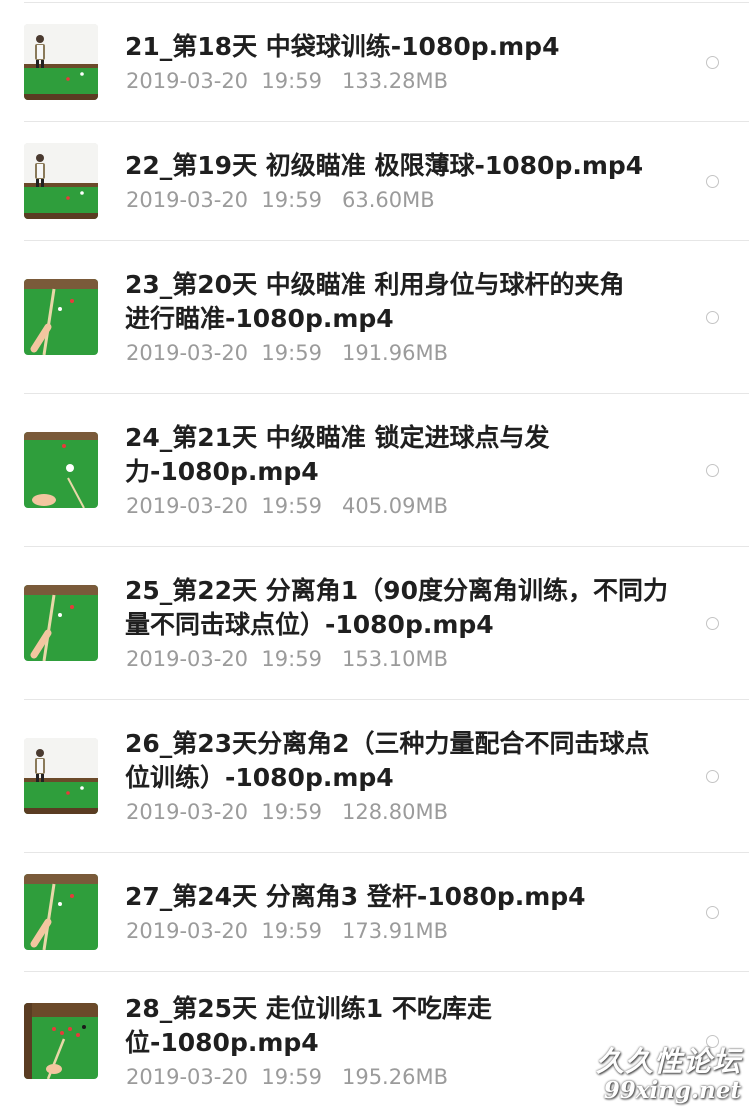  What do you see at coordinates (309, 624) in the screenshot?
I see `file-name-line: 量不同击球点位）-1080p.mp4` at bounding box center [309, 624].